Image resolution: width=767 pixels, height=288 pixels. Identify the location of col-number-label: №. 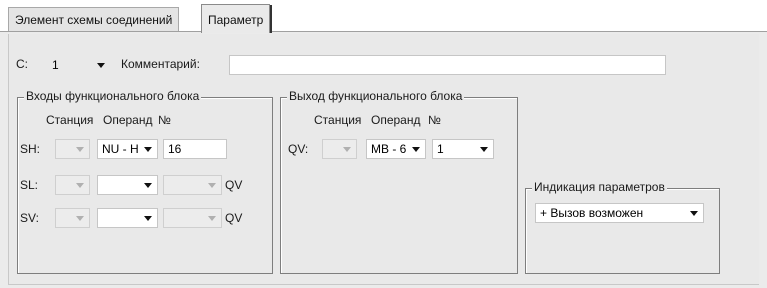
(164, 120).